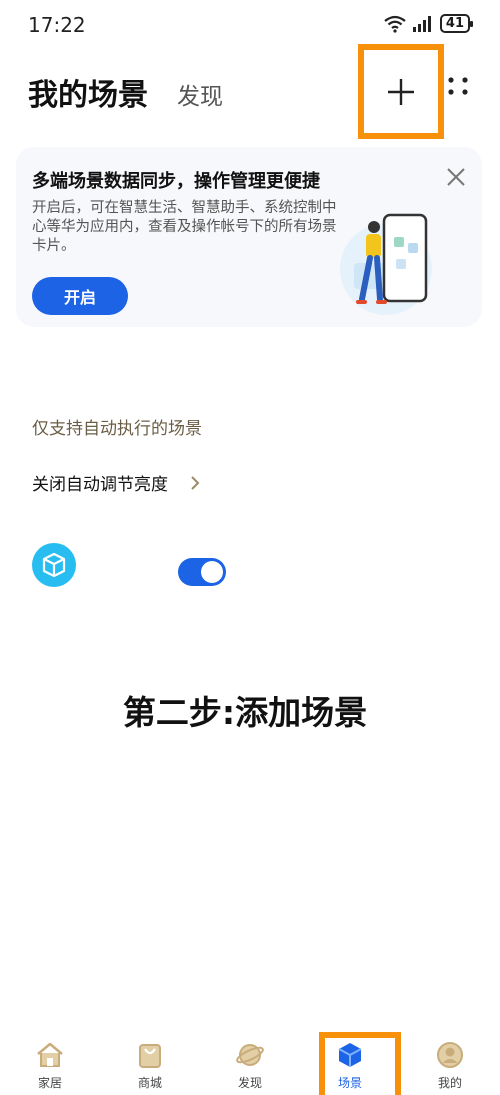 This screenshot has width=500, height=1095. Describe the element at coordinates (100, 485) in the screenshot. I see `scene-name: 关闭自动调节亮度` at that location.